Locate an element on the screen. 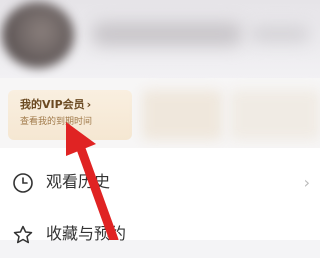  clock-icon is located at coordinates (23, 183).